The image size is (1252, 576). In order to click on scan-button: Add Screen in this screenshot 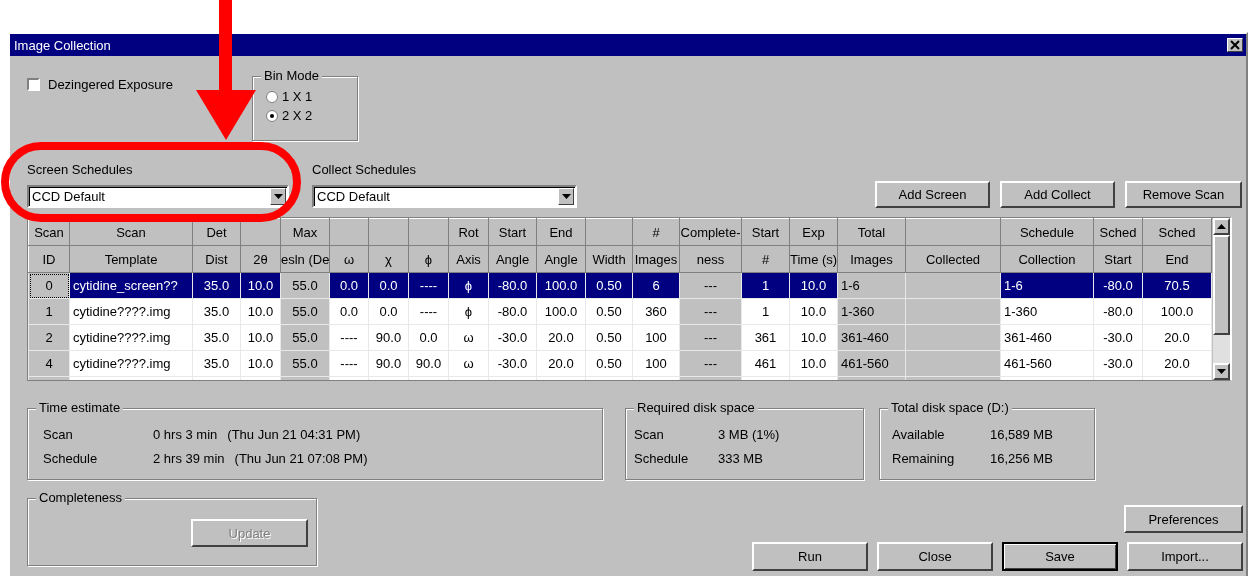, I will do `click(932, 194)`.